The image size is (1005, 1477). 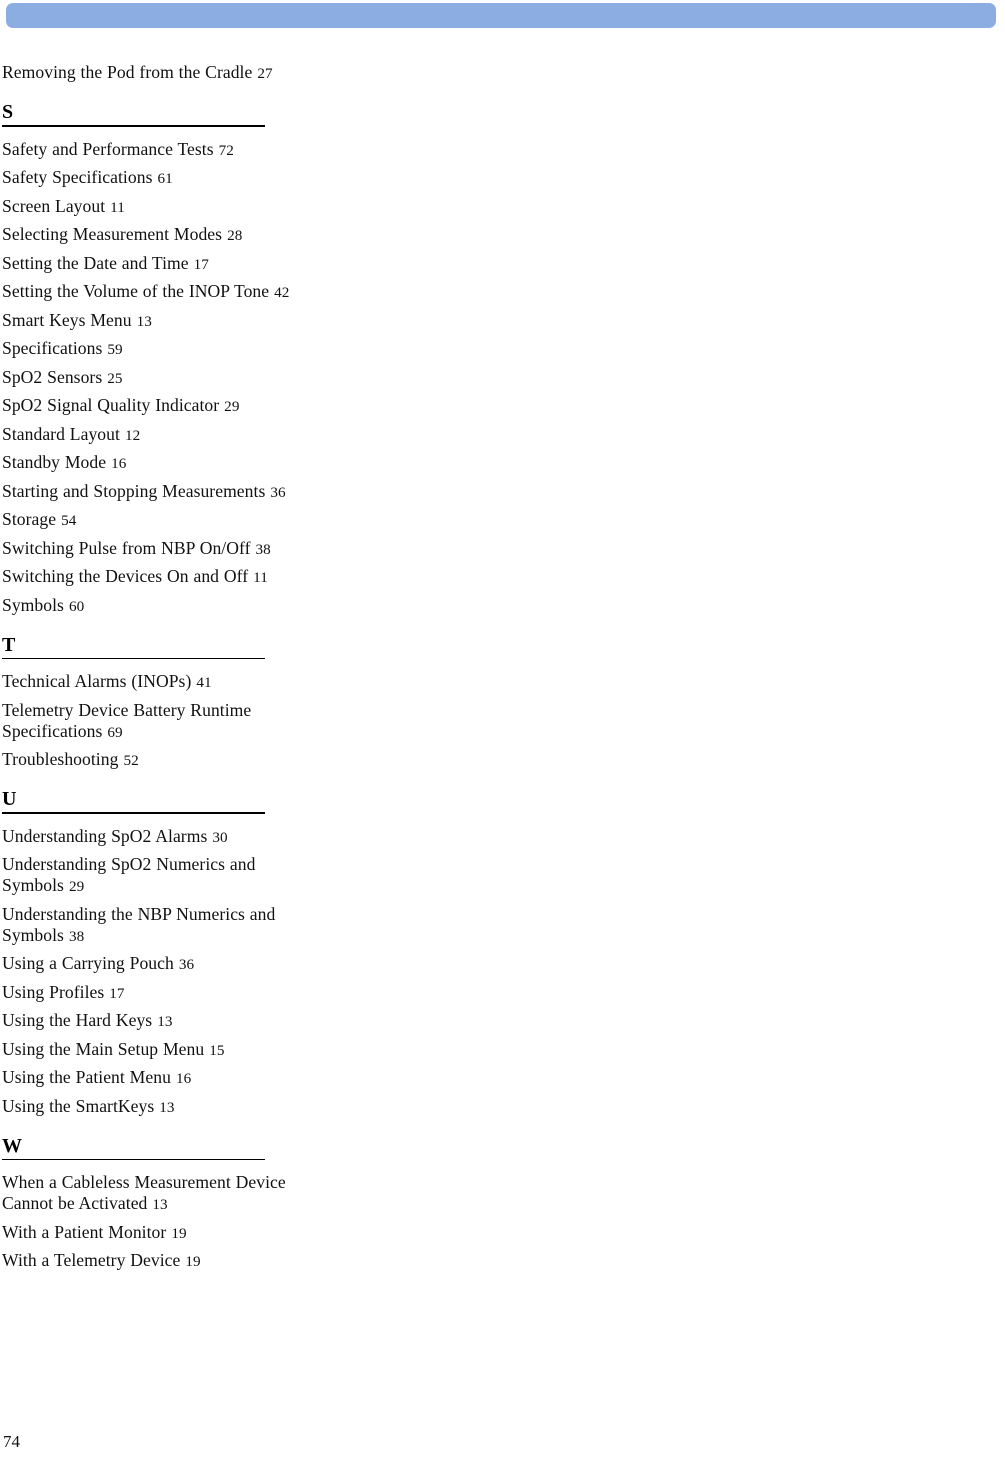 I want to click on index-entry: Safety Specifications 61, so click(x=152, y=178).